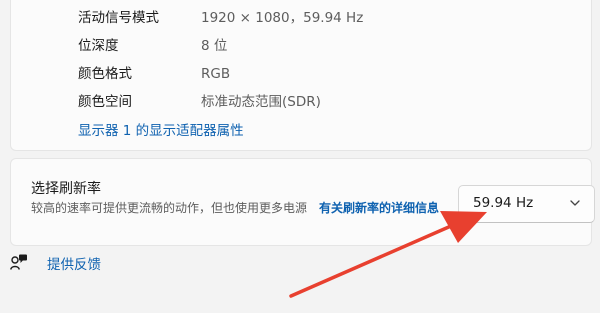 The image size is (600, 313). What do you see at coordinates (379, 208) in the screenshot?
I see `refresh-rate-info-link: 有关刷新率的详细信息` at bounding box center [379, 208].